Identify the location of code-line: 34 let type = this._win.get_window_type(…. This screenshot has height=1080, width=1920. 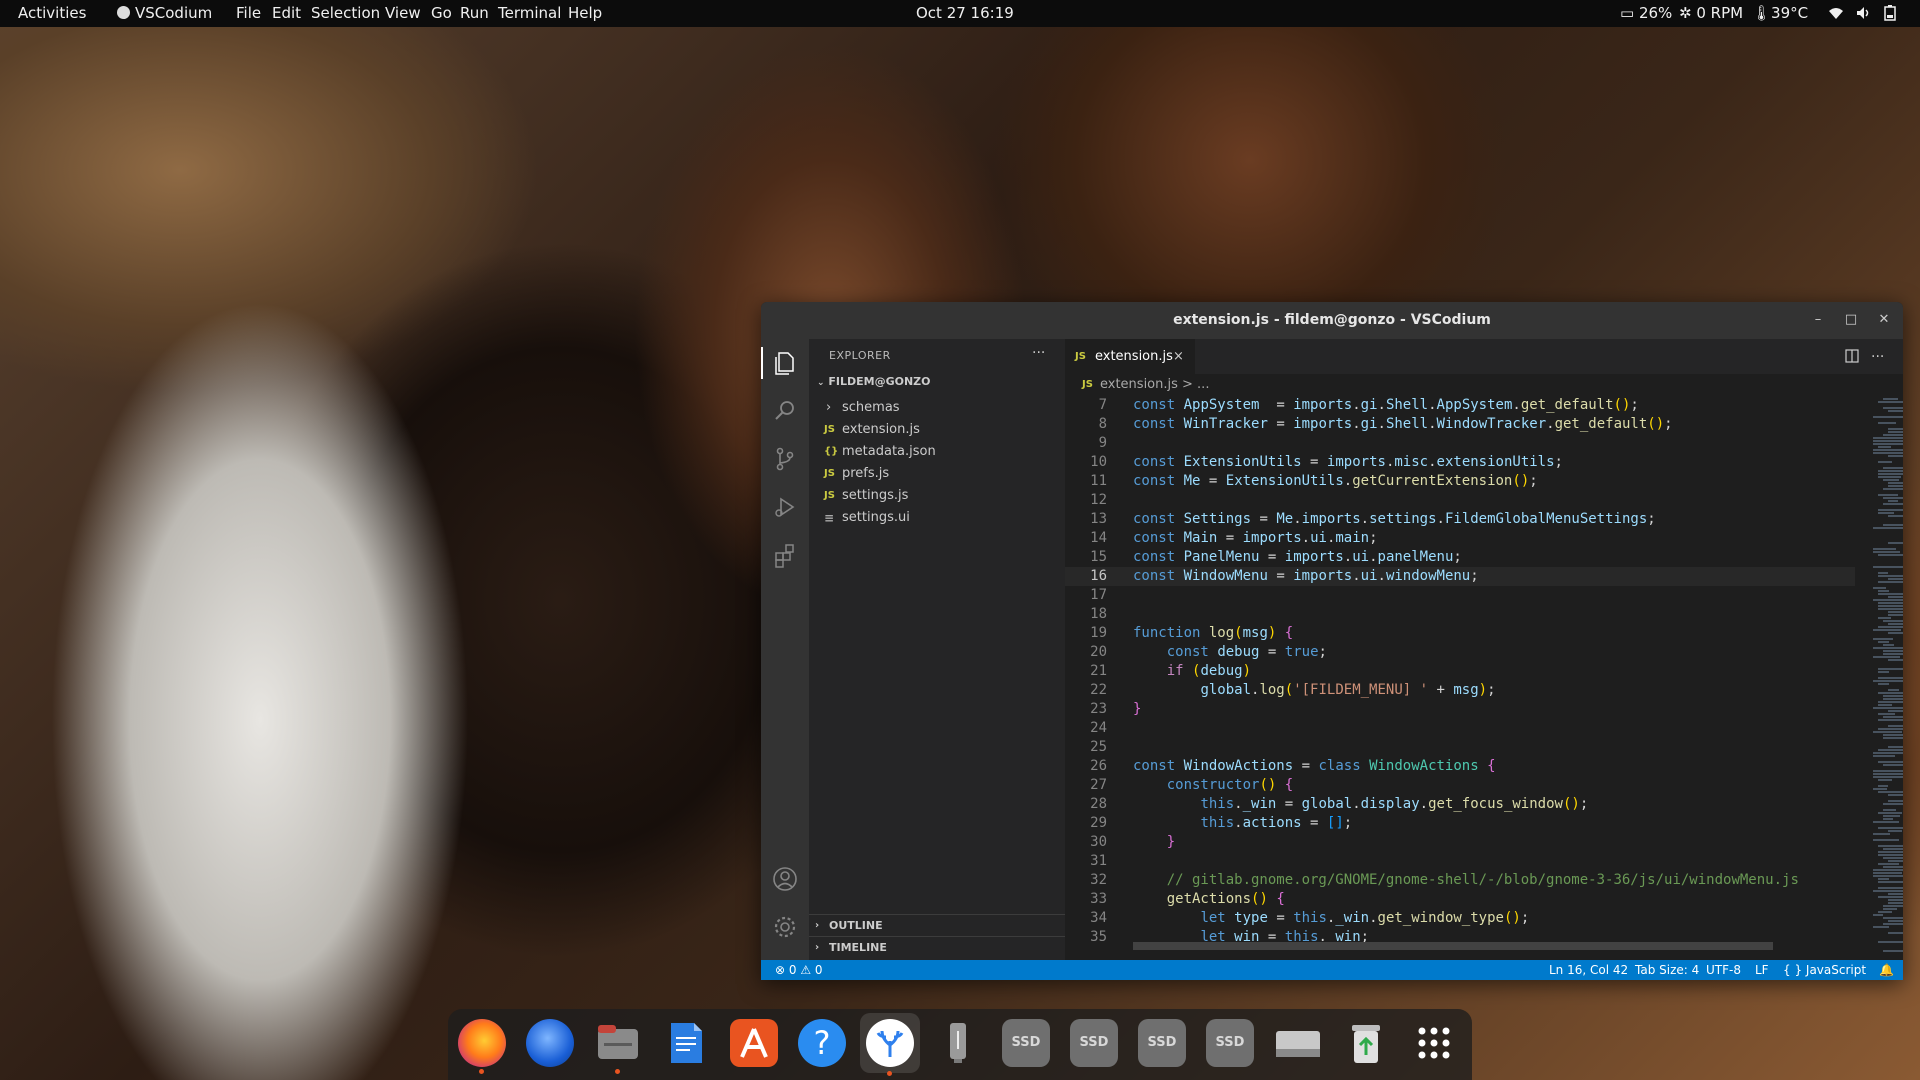
(1460, 918).